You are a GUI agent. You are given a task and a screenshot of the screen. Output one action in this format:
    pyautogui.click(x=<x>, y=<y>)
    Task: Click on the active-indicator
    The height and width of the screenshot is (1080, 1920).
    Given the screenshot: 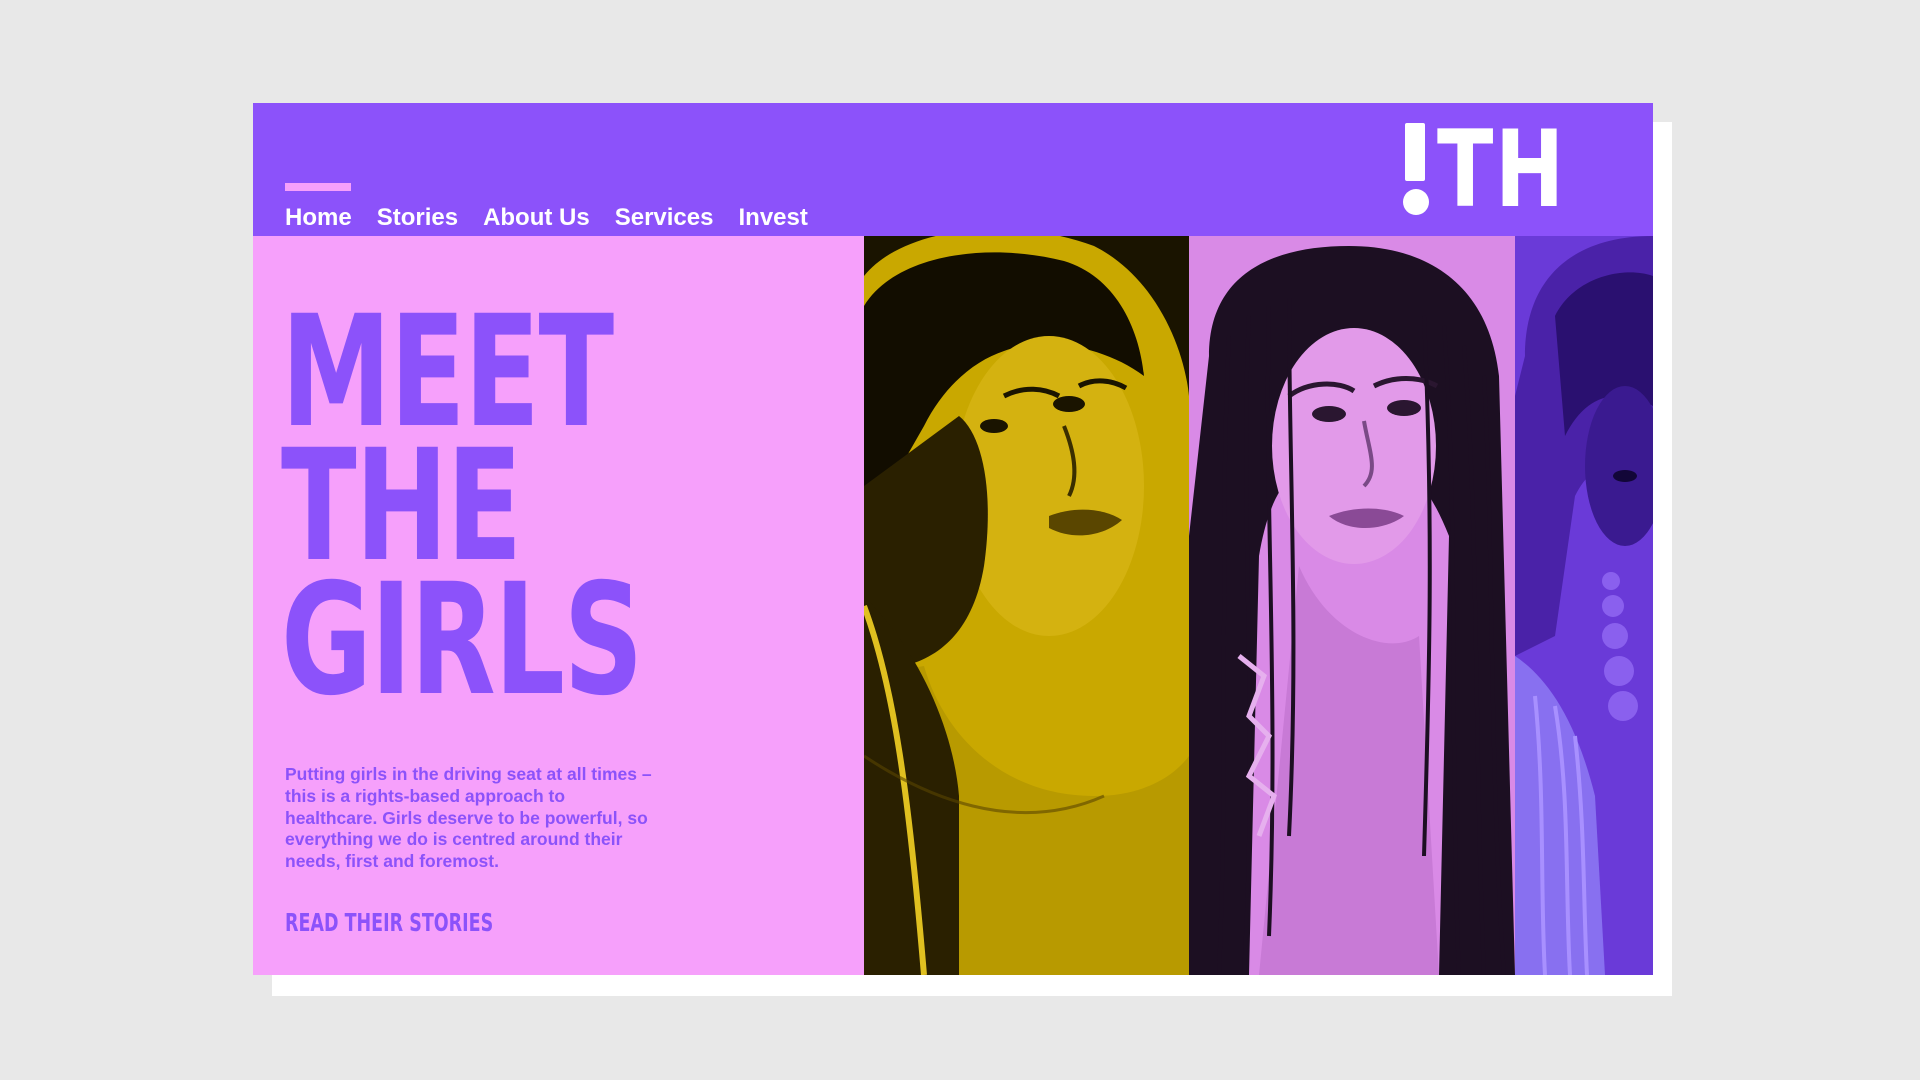 What is the action you would take?
    pyautogui.click(x=318, y=187)
    